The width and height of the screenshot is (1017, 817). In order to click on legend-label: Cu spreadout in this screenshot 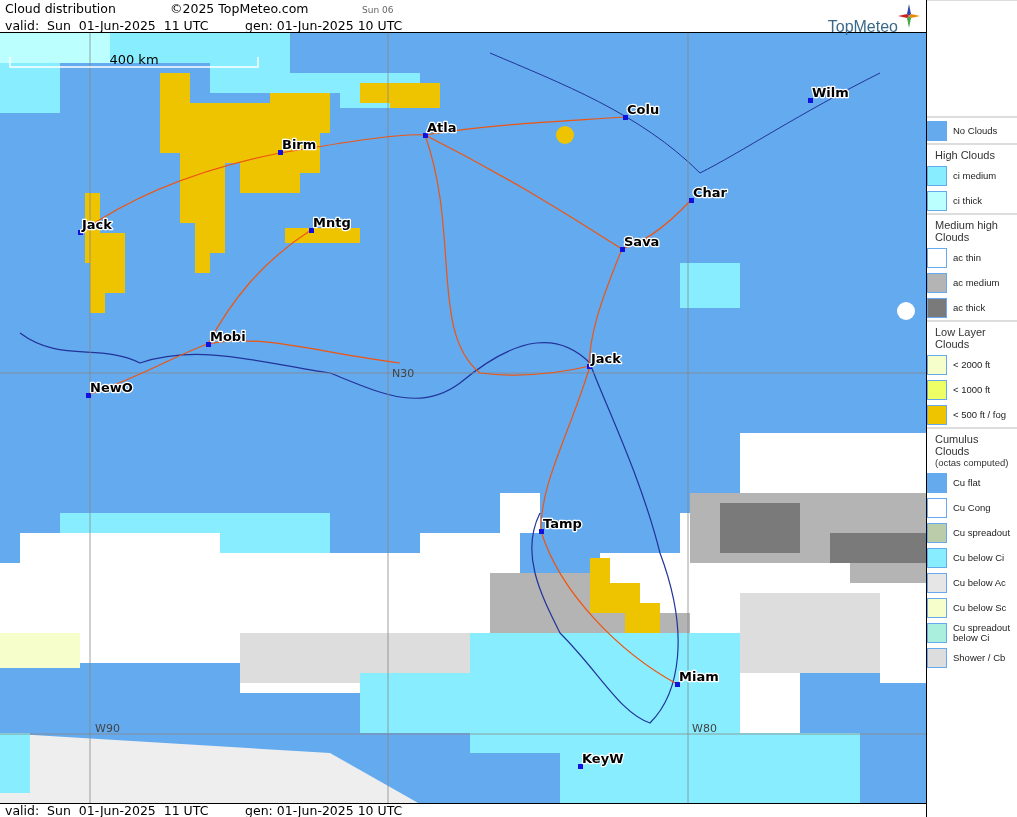, I will do `click(982, 532)`.